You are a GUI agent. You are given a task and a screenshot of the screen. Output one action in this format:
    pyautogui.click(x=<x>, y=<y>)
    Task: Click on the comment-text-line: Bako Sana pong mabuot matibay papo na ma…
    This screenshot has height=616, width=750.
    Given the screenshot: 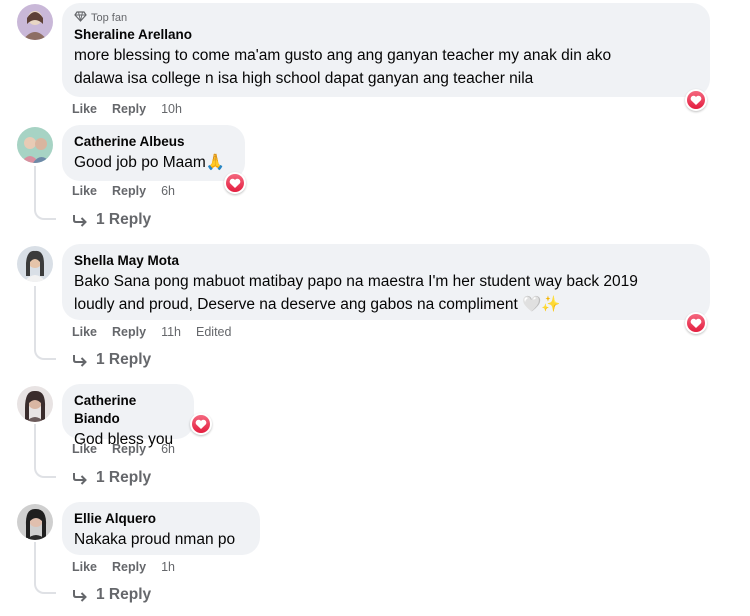 What is the action you would take?
    pyautogui.click(x=356, y=281)
    